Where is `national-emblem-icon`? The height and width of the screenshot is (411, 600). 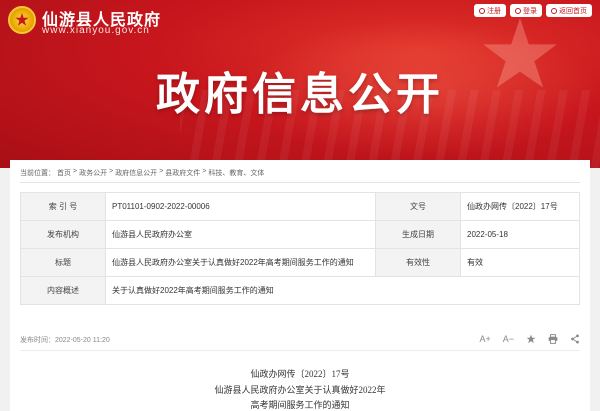 national-emblem-icon is located at coordinates (22, 20).